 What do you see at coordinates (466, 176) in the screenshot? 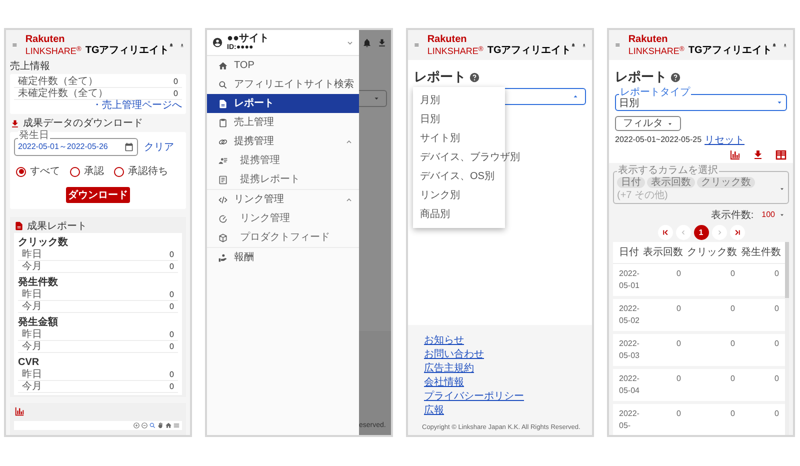
I see `dropdown-option: デバイス、OS別` at bounding box center [466, 176].